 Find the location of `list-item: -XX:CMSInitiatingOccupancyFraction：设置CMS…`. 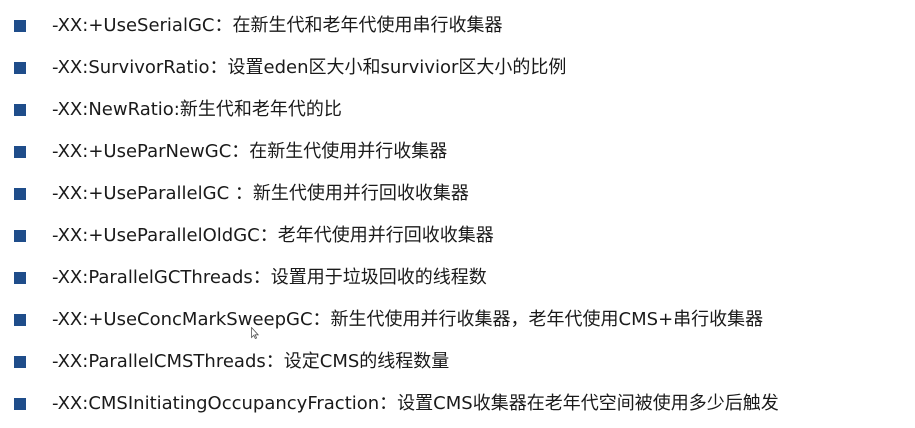

list-item: -XX:CMSInitiatingOccupancyFraction：设置CMS… is located at coordinates (464, 404).